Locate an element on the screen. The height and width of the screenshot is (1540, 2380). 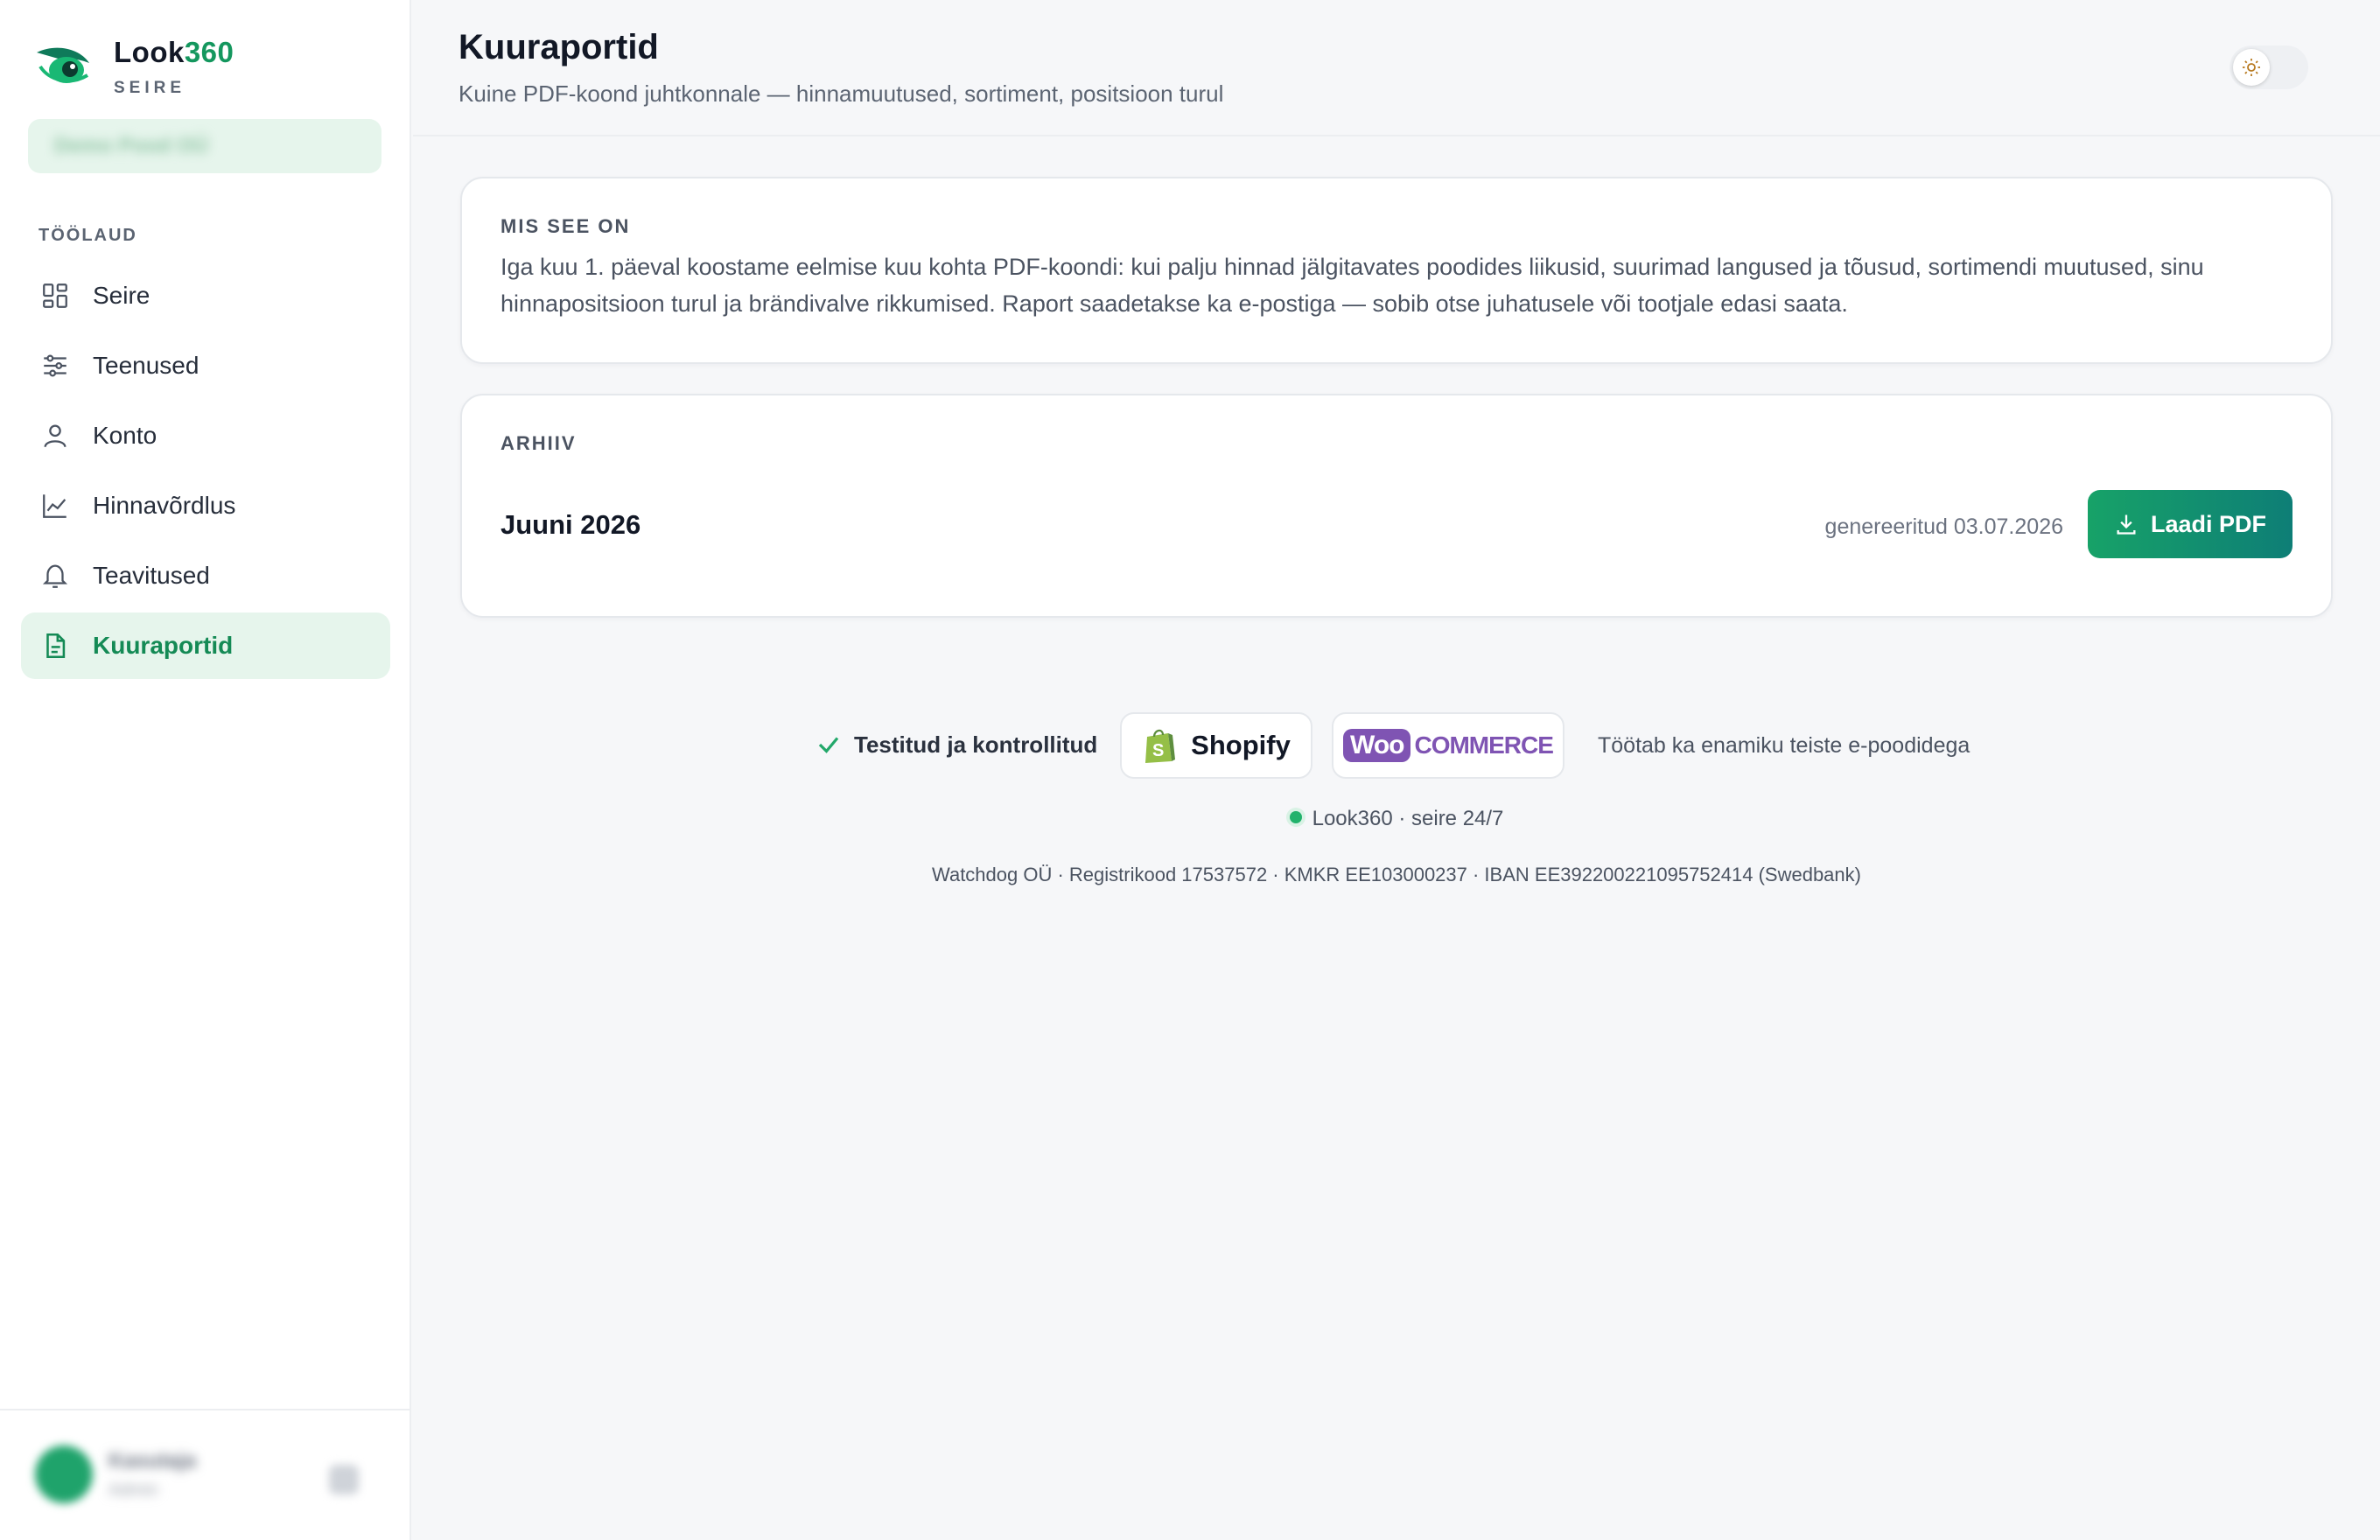
sidebar-item-teenused: Teenused is located at coordinates (205, 365).